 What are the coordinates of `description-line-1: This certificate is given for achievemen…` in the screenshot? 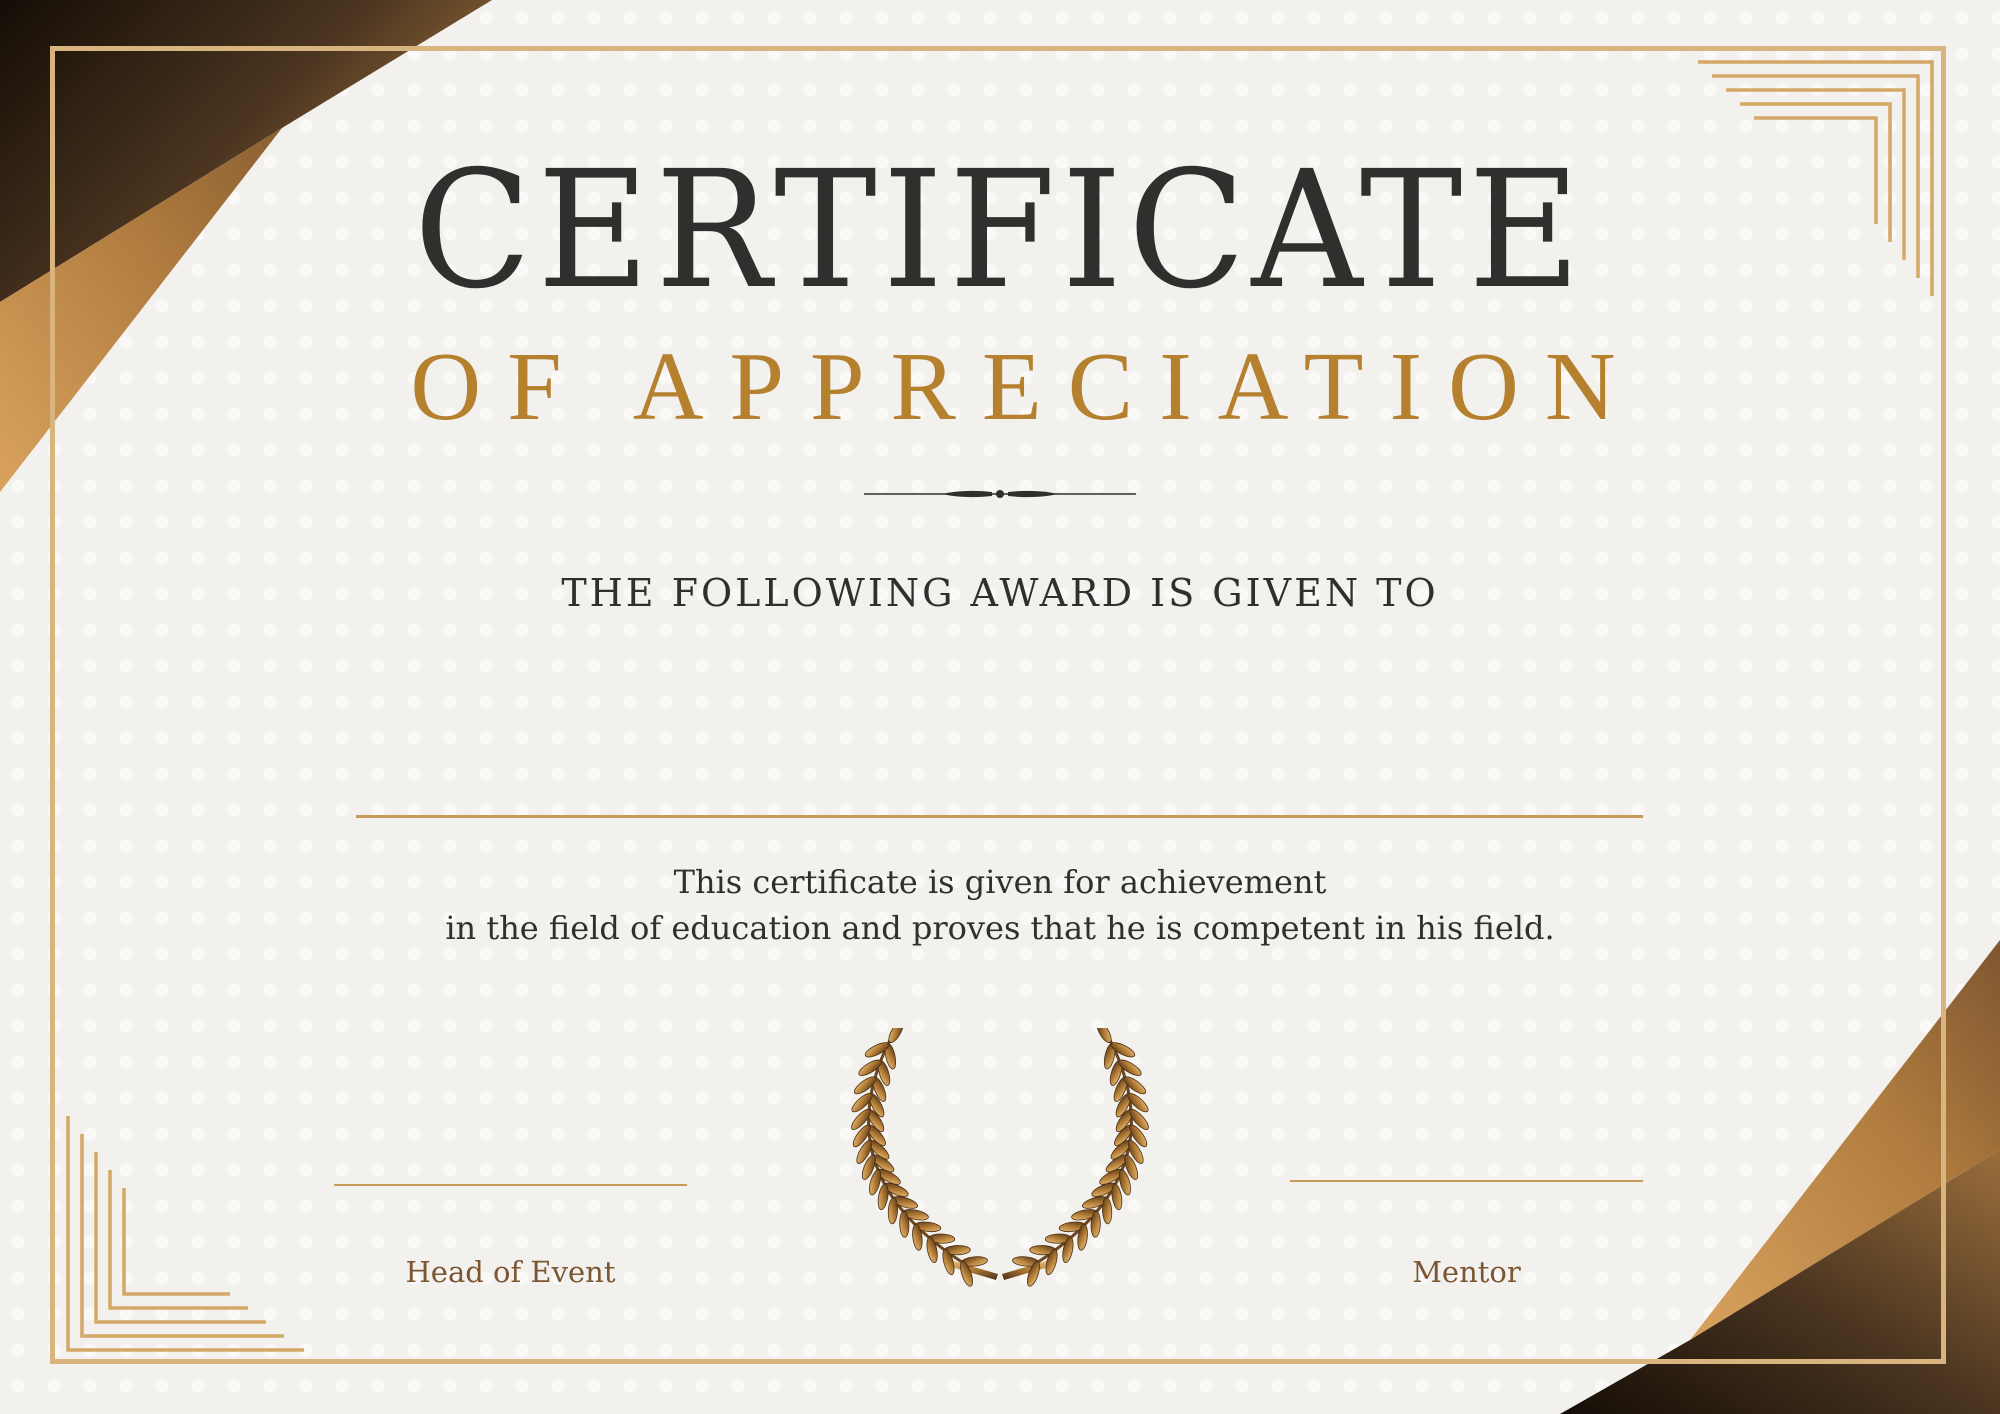 It's located at (1000, 882).